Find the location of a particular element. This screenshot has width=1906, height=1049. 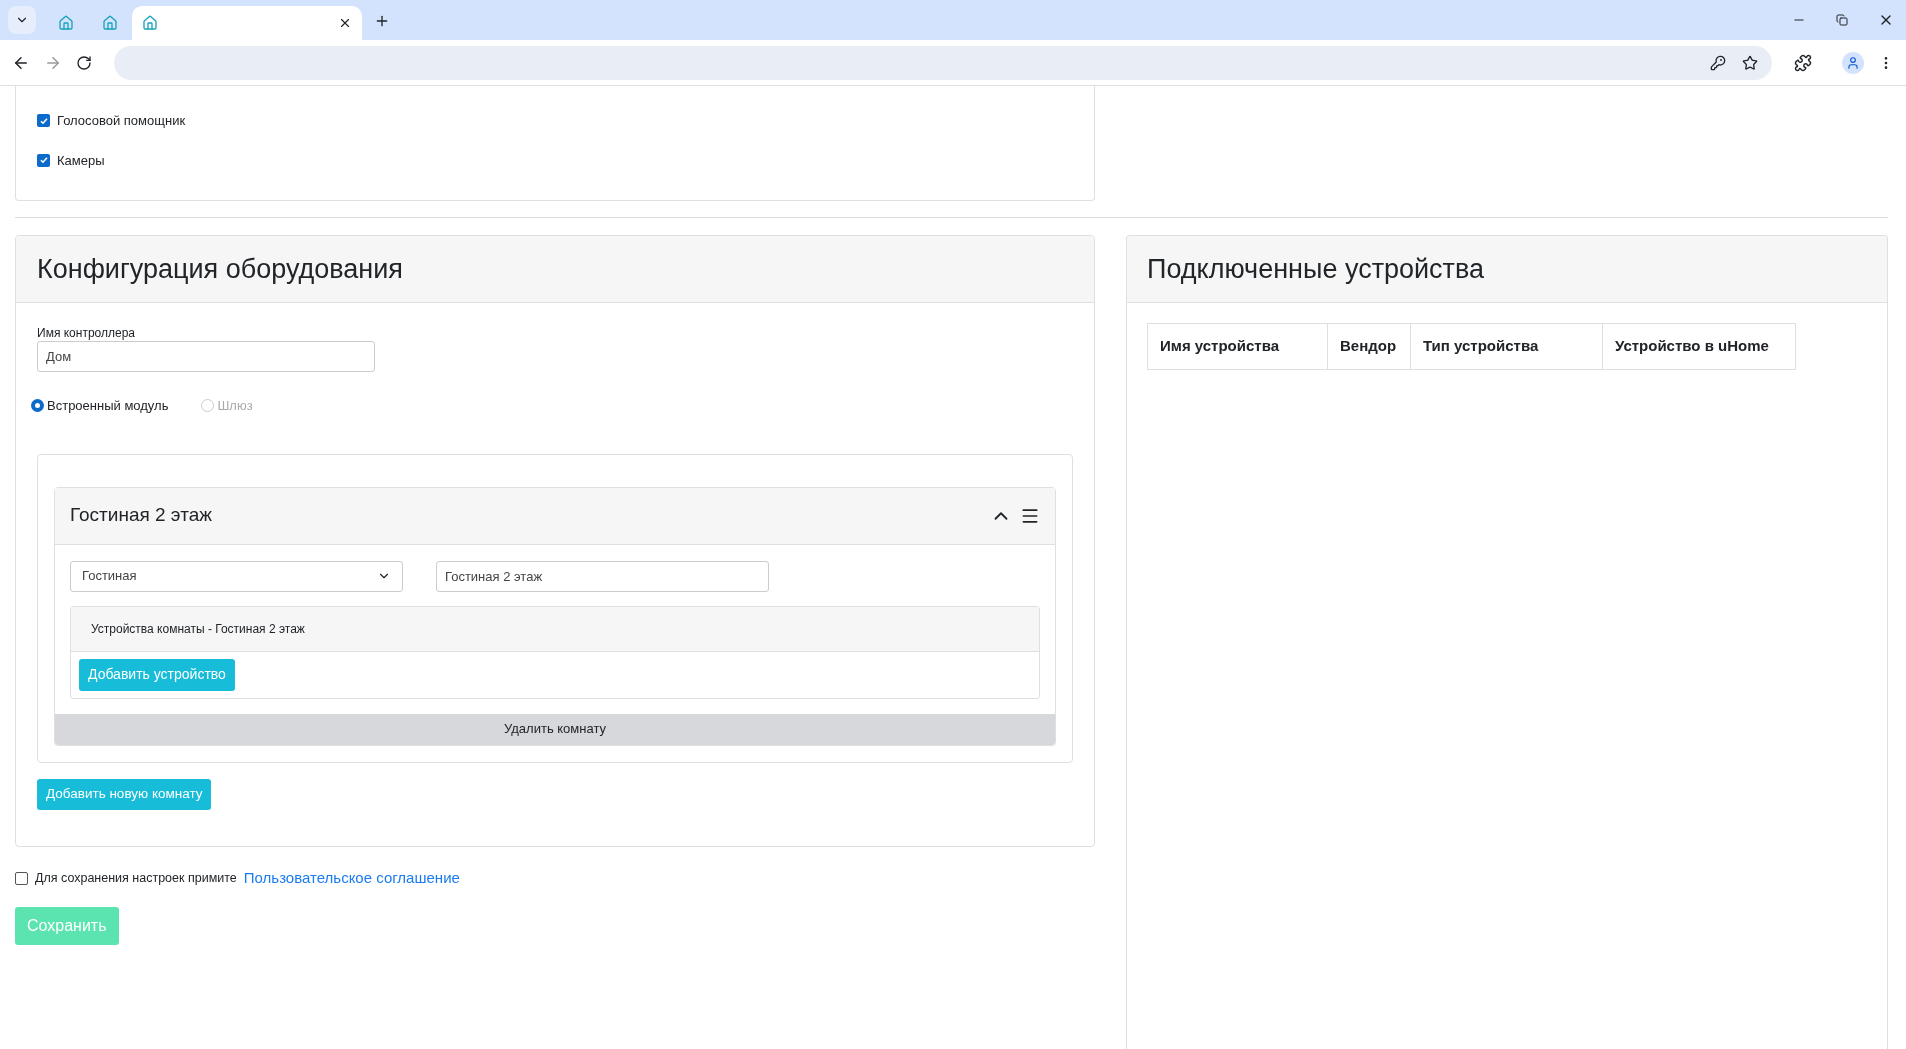

column-header: Тип устройства is located at coordinates (1506, 346).